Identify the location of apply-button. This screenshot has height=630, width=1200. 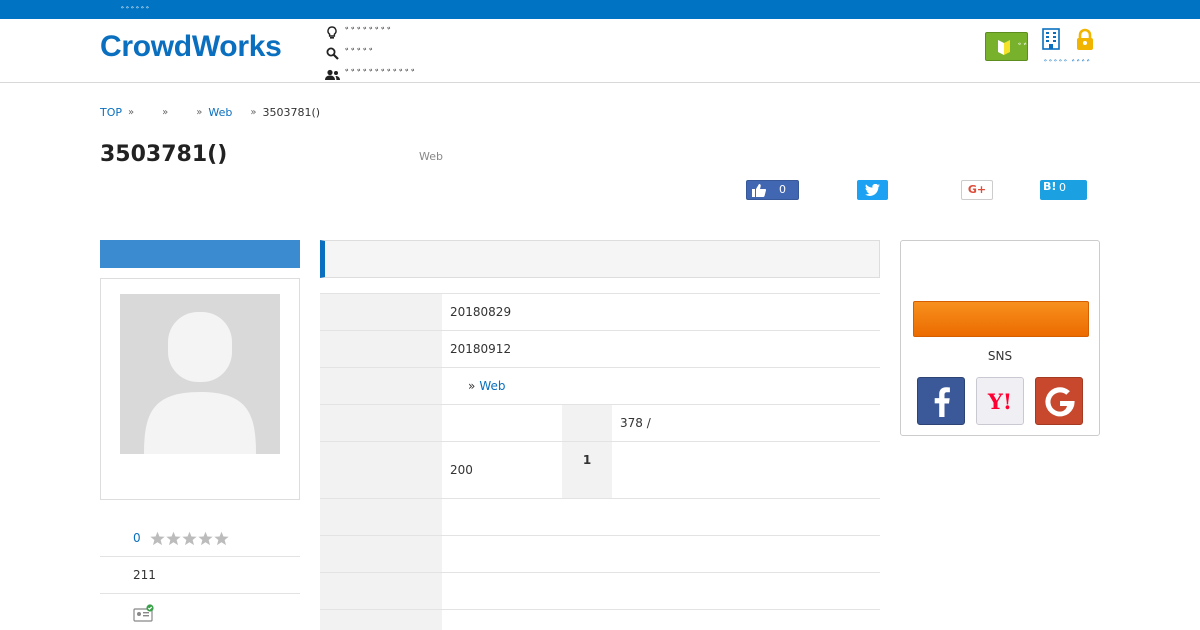
(1001, 319).